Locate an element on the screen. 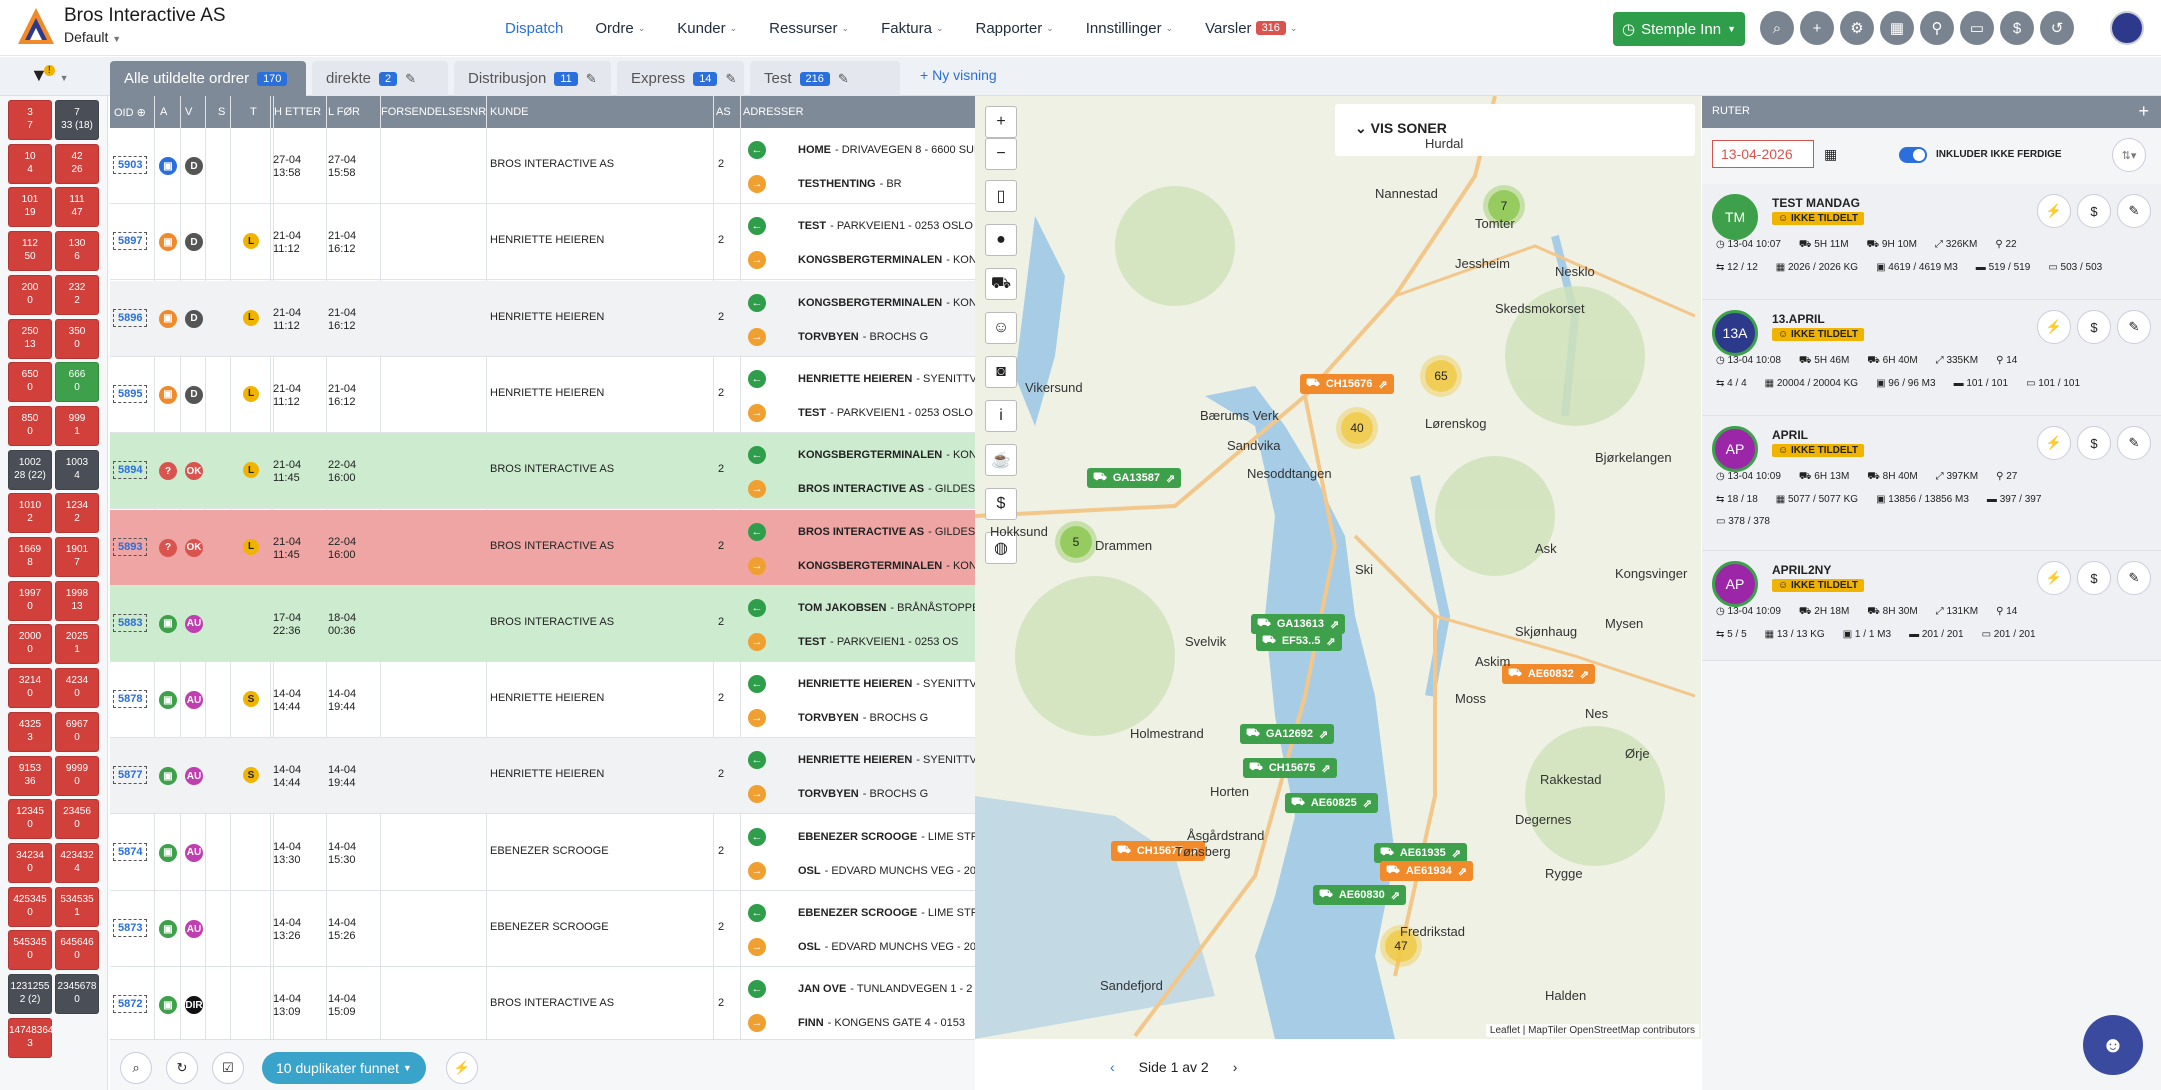 The width and height of the screenshot is (2161, 1090). delivery-address: FINN - KONGENS GATE 4 - 0153 is located at coordinates (881, 1023).